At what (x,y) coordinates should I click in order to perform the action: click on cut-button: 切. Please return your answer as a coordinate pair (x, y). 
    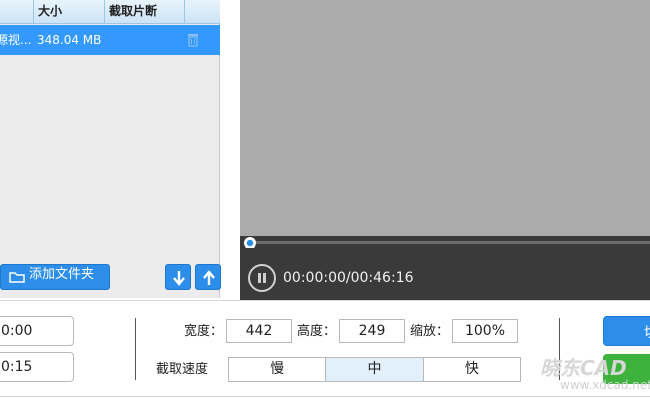
    Looking at the image, I should click on (626, 331).